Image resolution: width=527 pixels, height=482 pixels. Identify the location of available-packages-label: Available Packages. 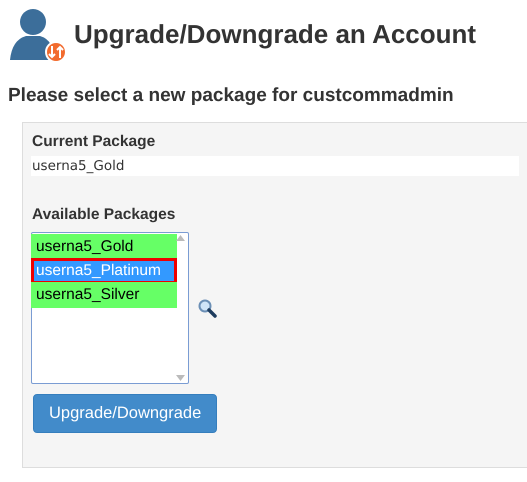
(104, 215).